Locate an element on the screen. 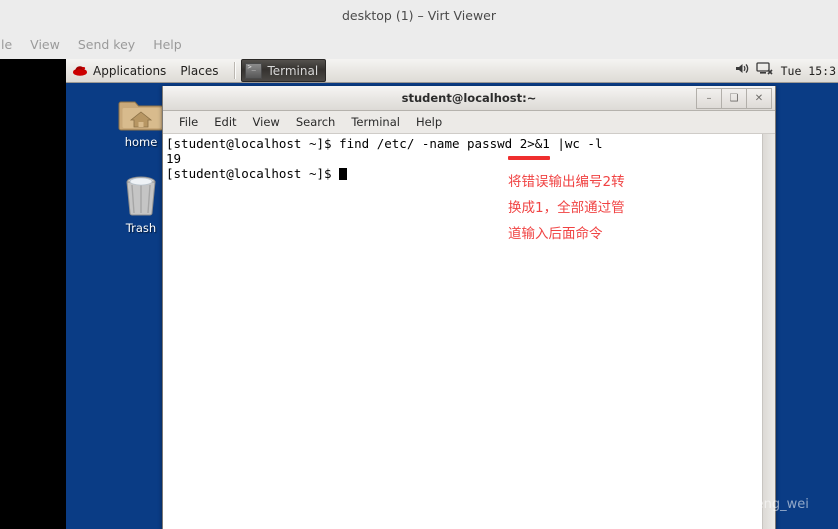 Image resolution: width=838 pixels, height=529 pixels. viewer-menu-file: le is located at coordinates (10, 44).